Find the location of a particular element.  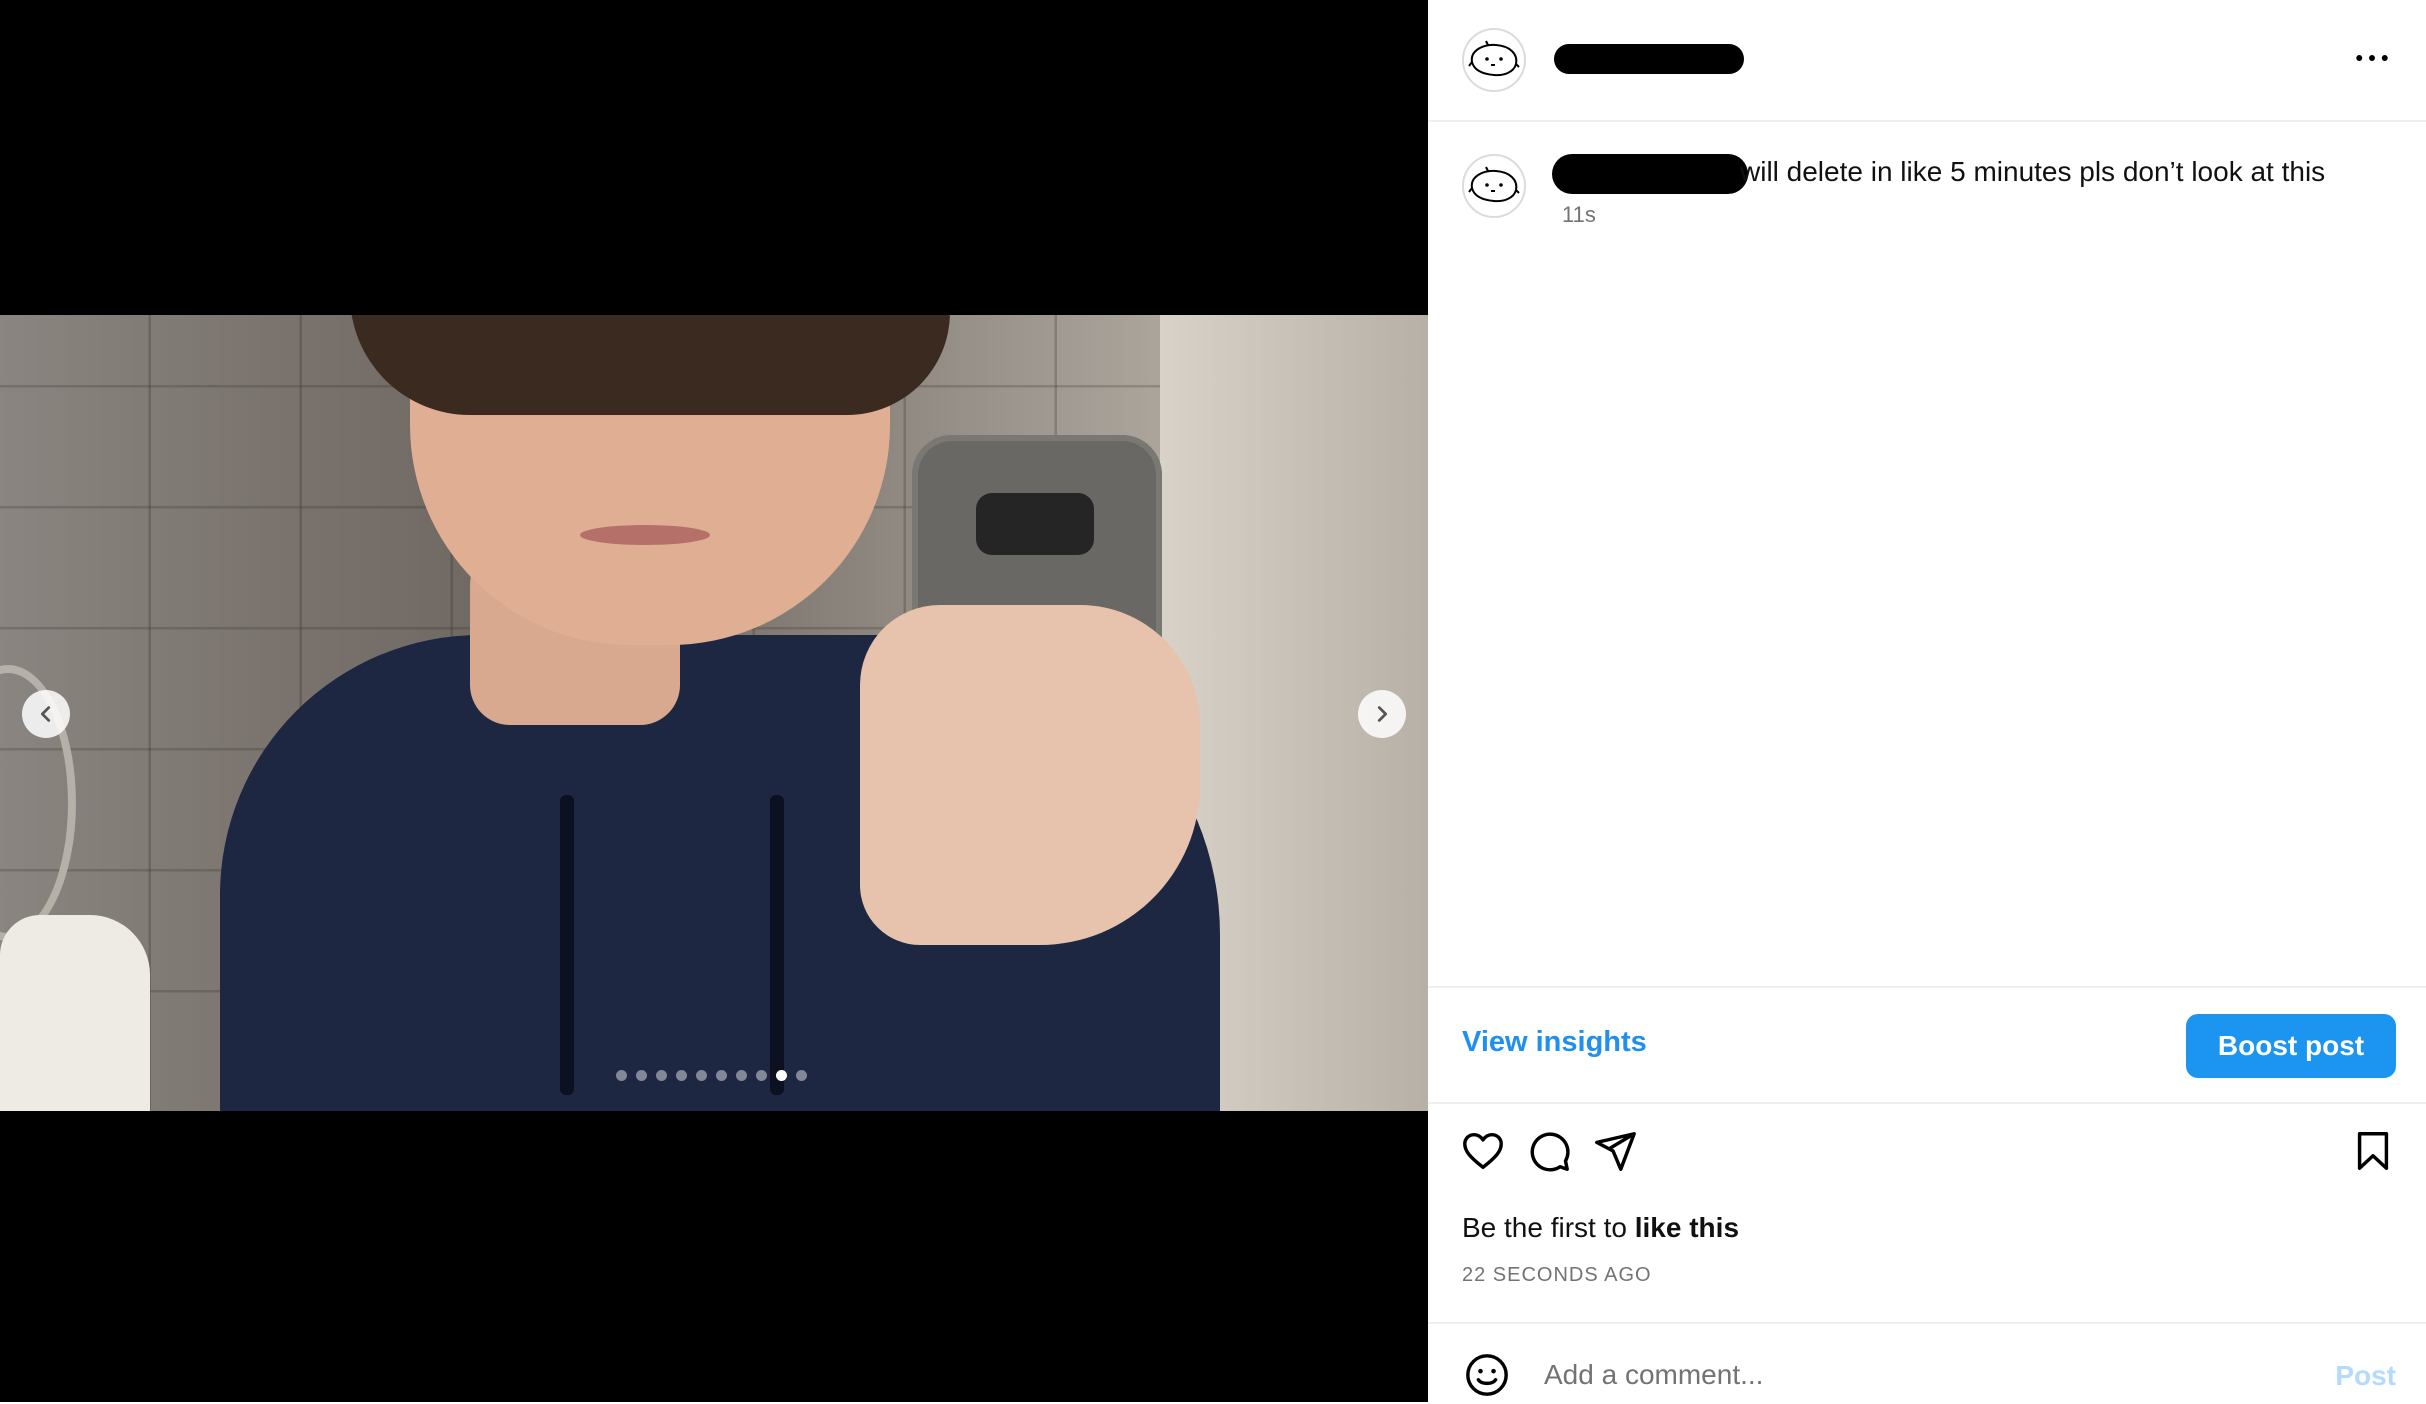

likes-summary: Be the first to like this is located at coordinates (1600, 1228).